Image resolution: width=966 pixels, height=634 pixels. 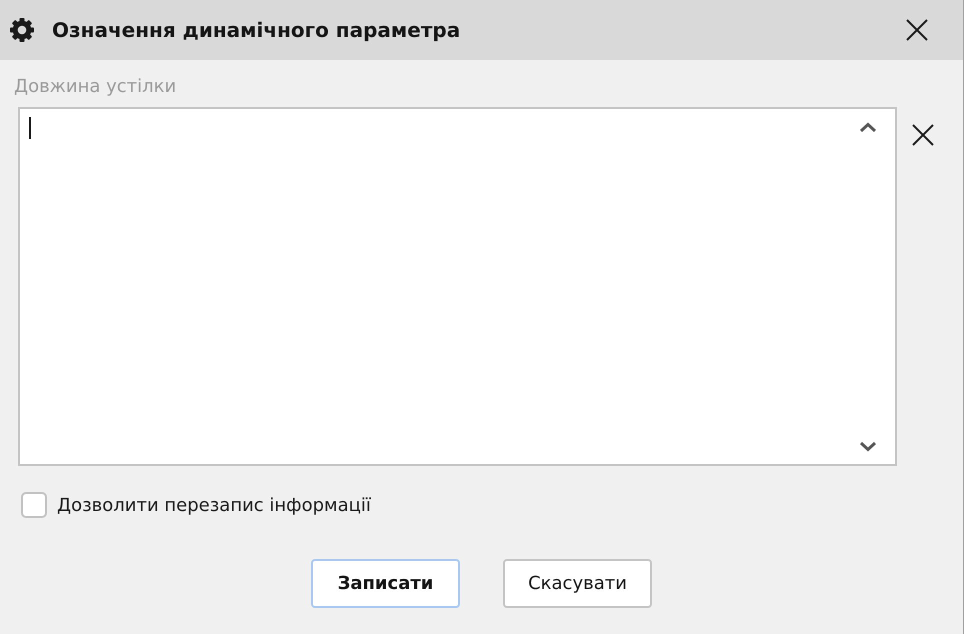 I want to click on save-button: Записати, so click(x=385, y=583).